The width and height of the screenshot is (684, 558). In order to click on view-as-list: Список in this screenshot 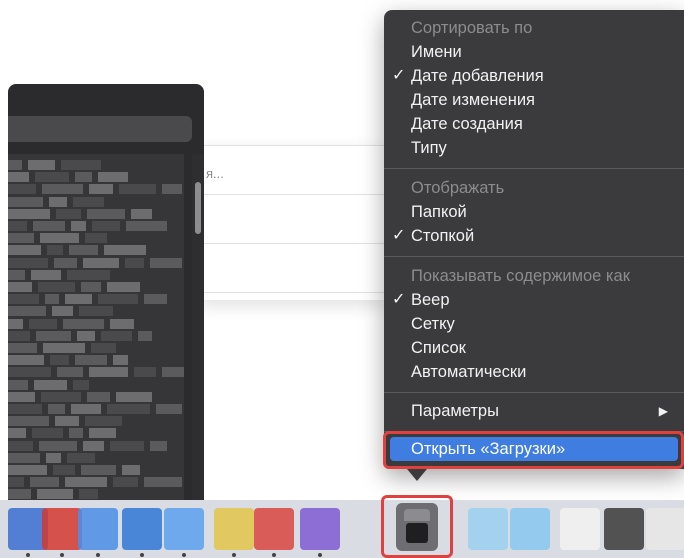, I will do `click(534, 348)`.